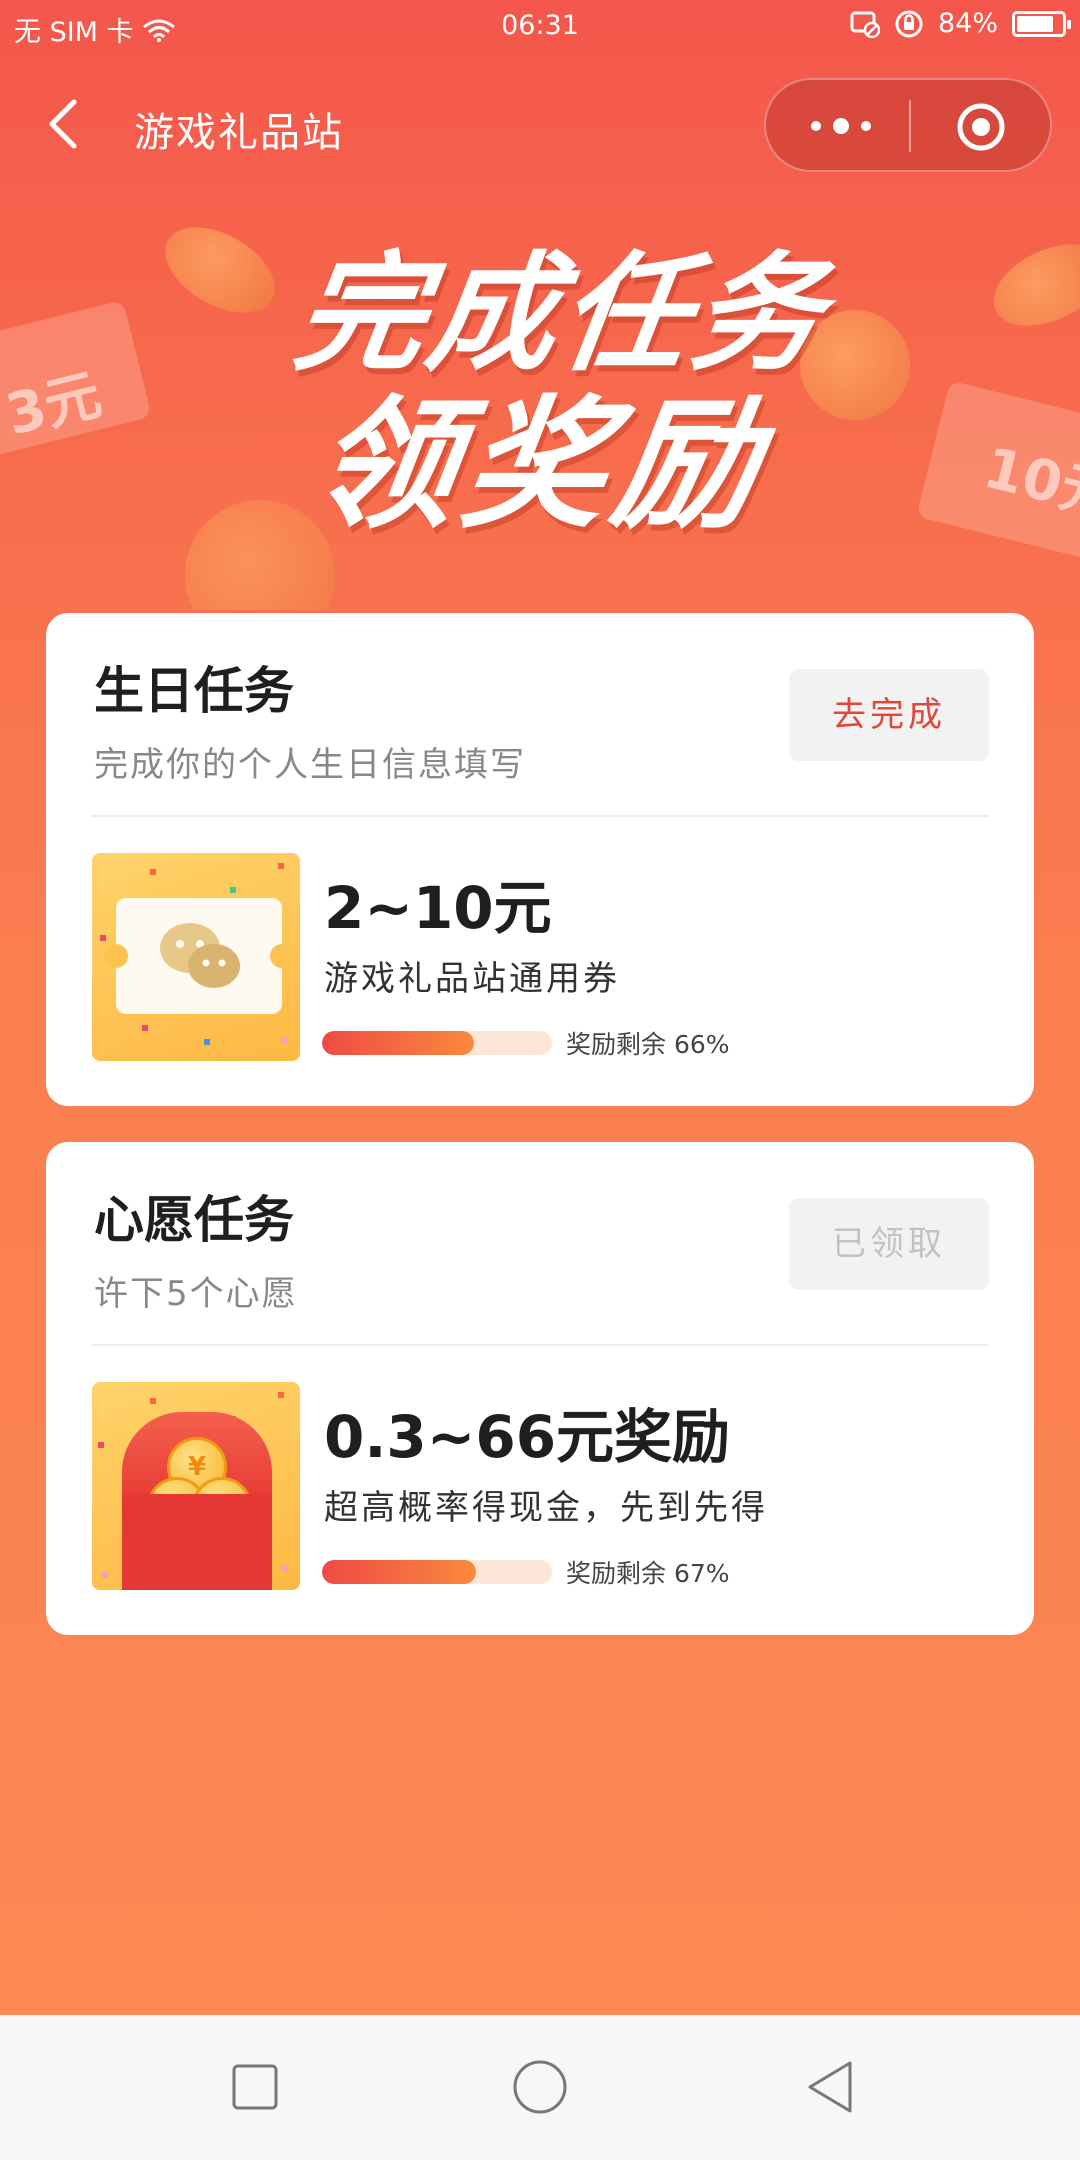  I want to click on capsule-divider, so click(910, 126).